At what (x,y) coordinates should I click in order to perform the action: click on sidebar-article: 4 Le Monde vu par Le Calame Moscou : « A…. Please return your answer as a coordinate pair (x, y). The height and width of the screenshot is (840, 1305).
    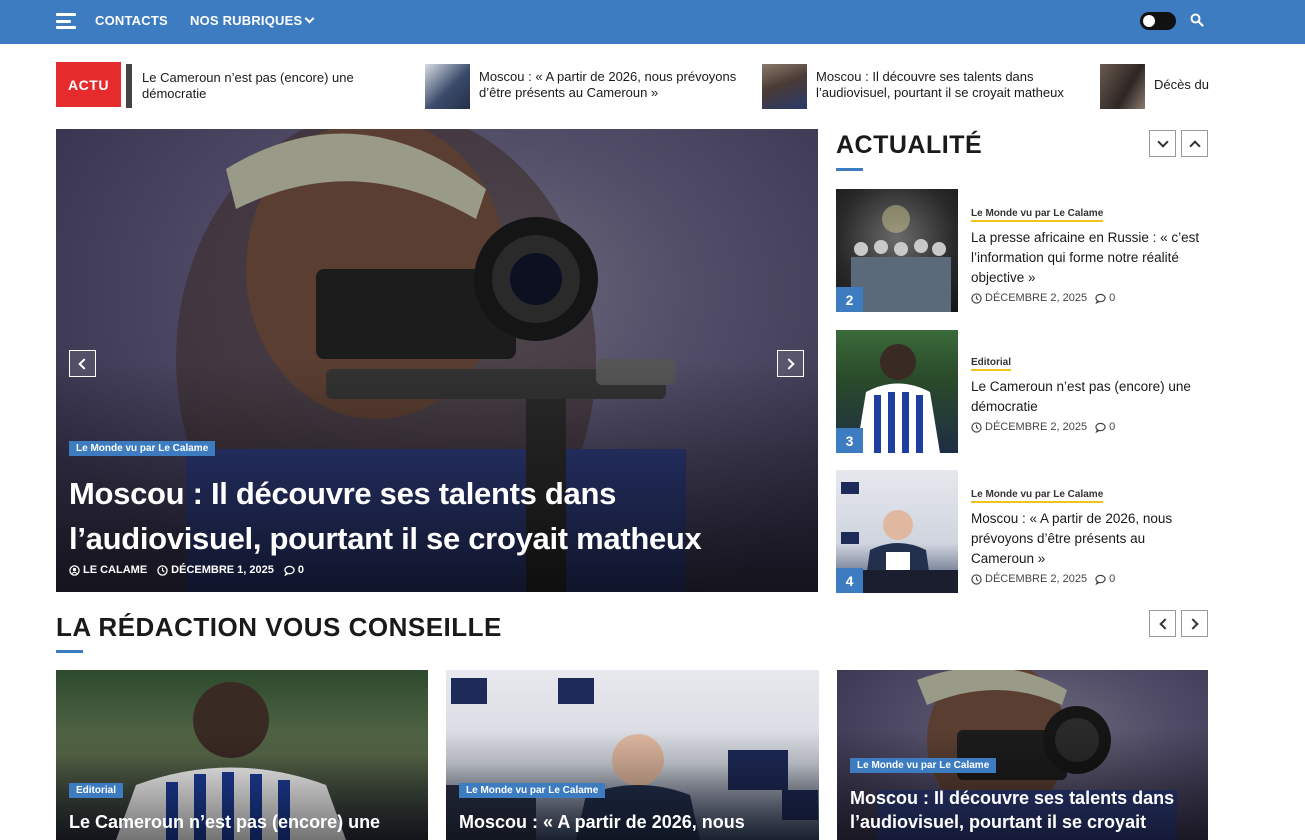
    Looking at the image, I should click on (1022, 531).